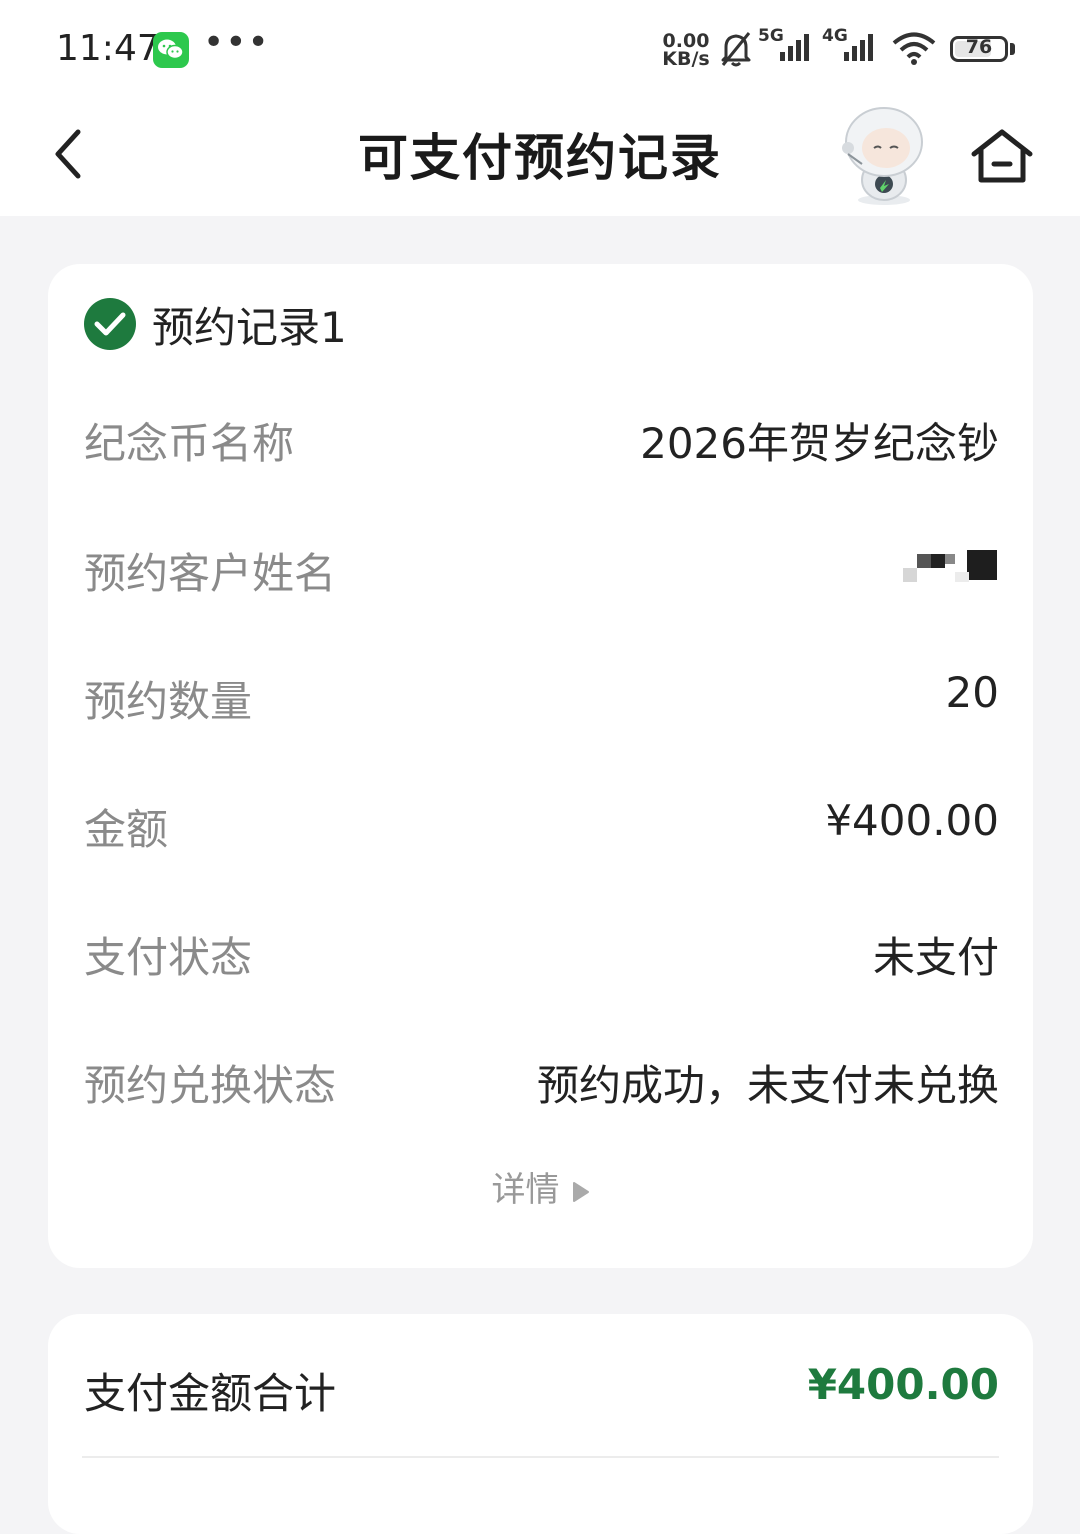 This screenshot has width=1080, height=1534. Describe the element at coordinates (76, 154) in the screenshot. I see `chevron-left-icon` at that location.